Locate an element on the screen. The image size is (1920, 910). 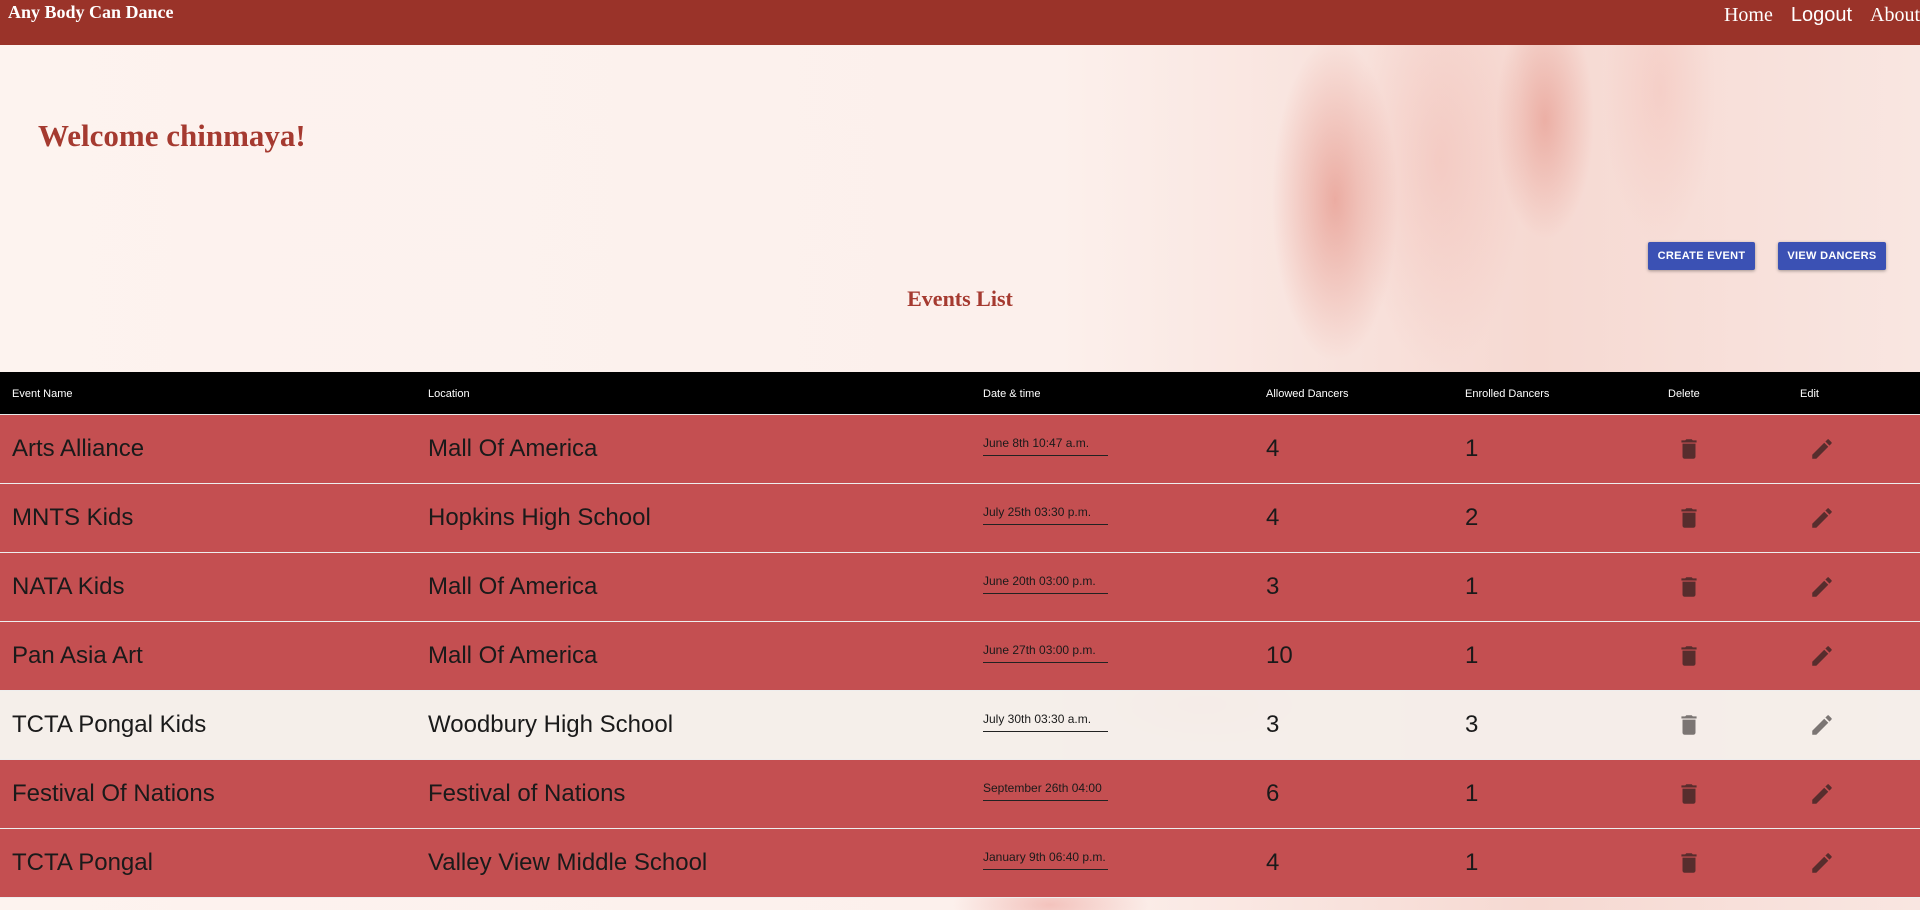
event-name-cell: TCTA Pongal Kids is located at coordinates (109, 724).